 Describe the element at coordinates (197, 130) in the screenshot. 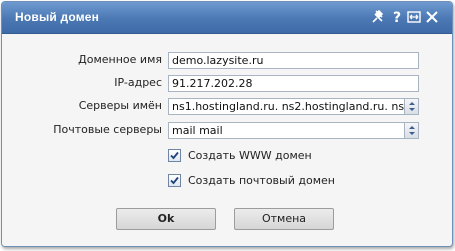

I see `mail-servers-value: mail mail` at that location.